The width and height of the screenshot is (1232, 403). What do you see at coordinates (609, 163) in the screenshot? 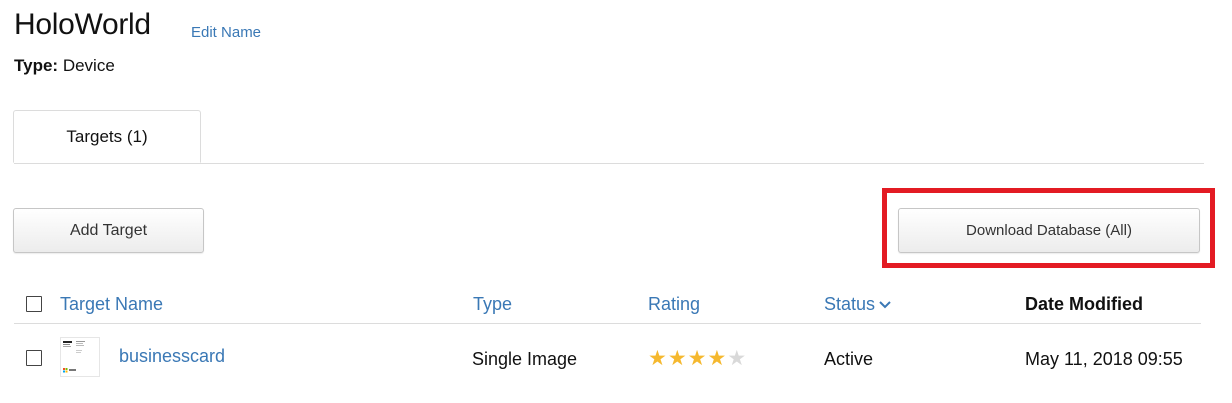
I see `tabs-divider` at bounding box center [609, 163].